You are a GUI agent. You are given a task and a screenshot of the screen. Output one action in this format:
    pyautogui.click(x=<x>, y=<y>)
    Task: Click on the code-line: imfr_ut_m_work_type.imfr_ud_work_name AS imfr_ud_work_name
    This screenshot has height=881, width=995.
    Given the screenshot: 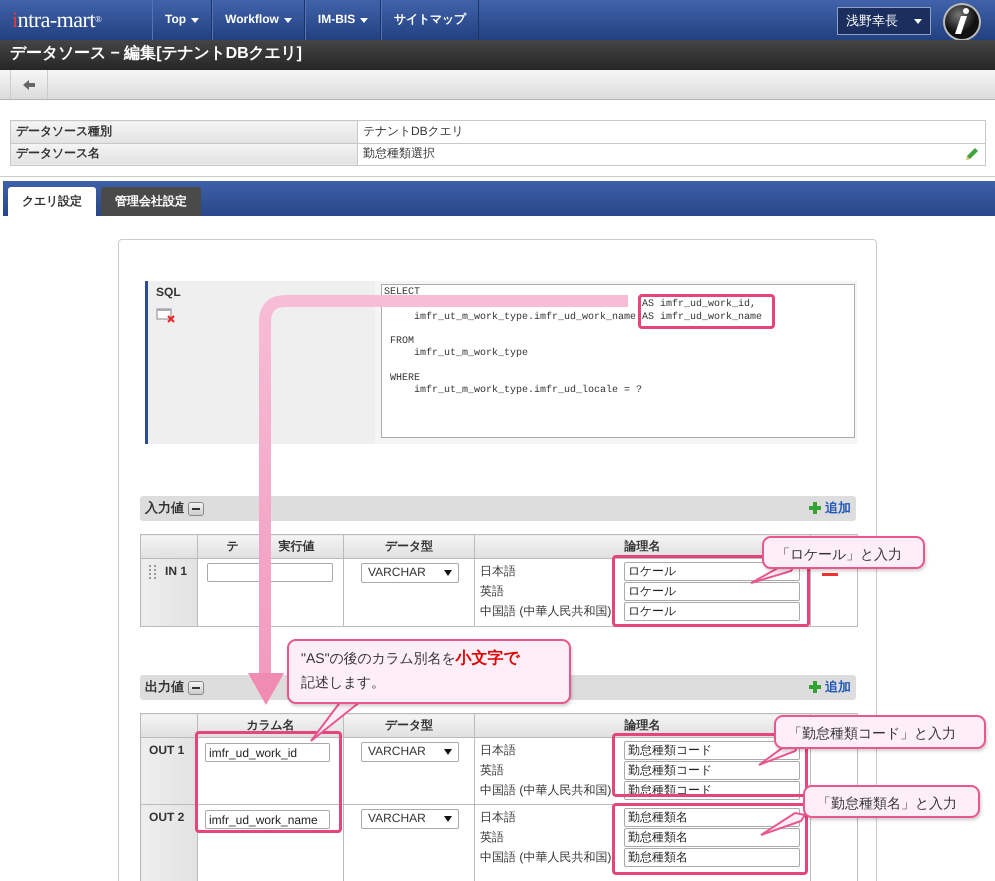 What is the action you would take?
    pyautogui.click(x=587, y=318)
    